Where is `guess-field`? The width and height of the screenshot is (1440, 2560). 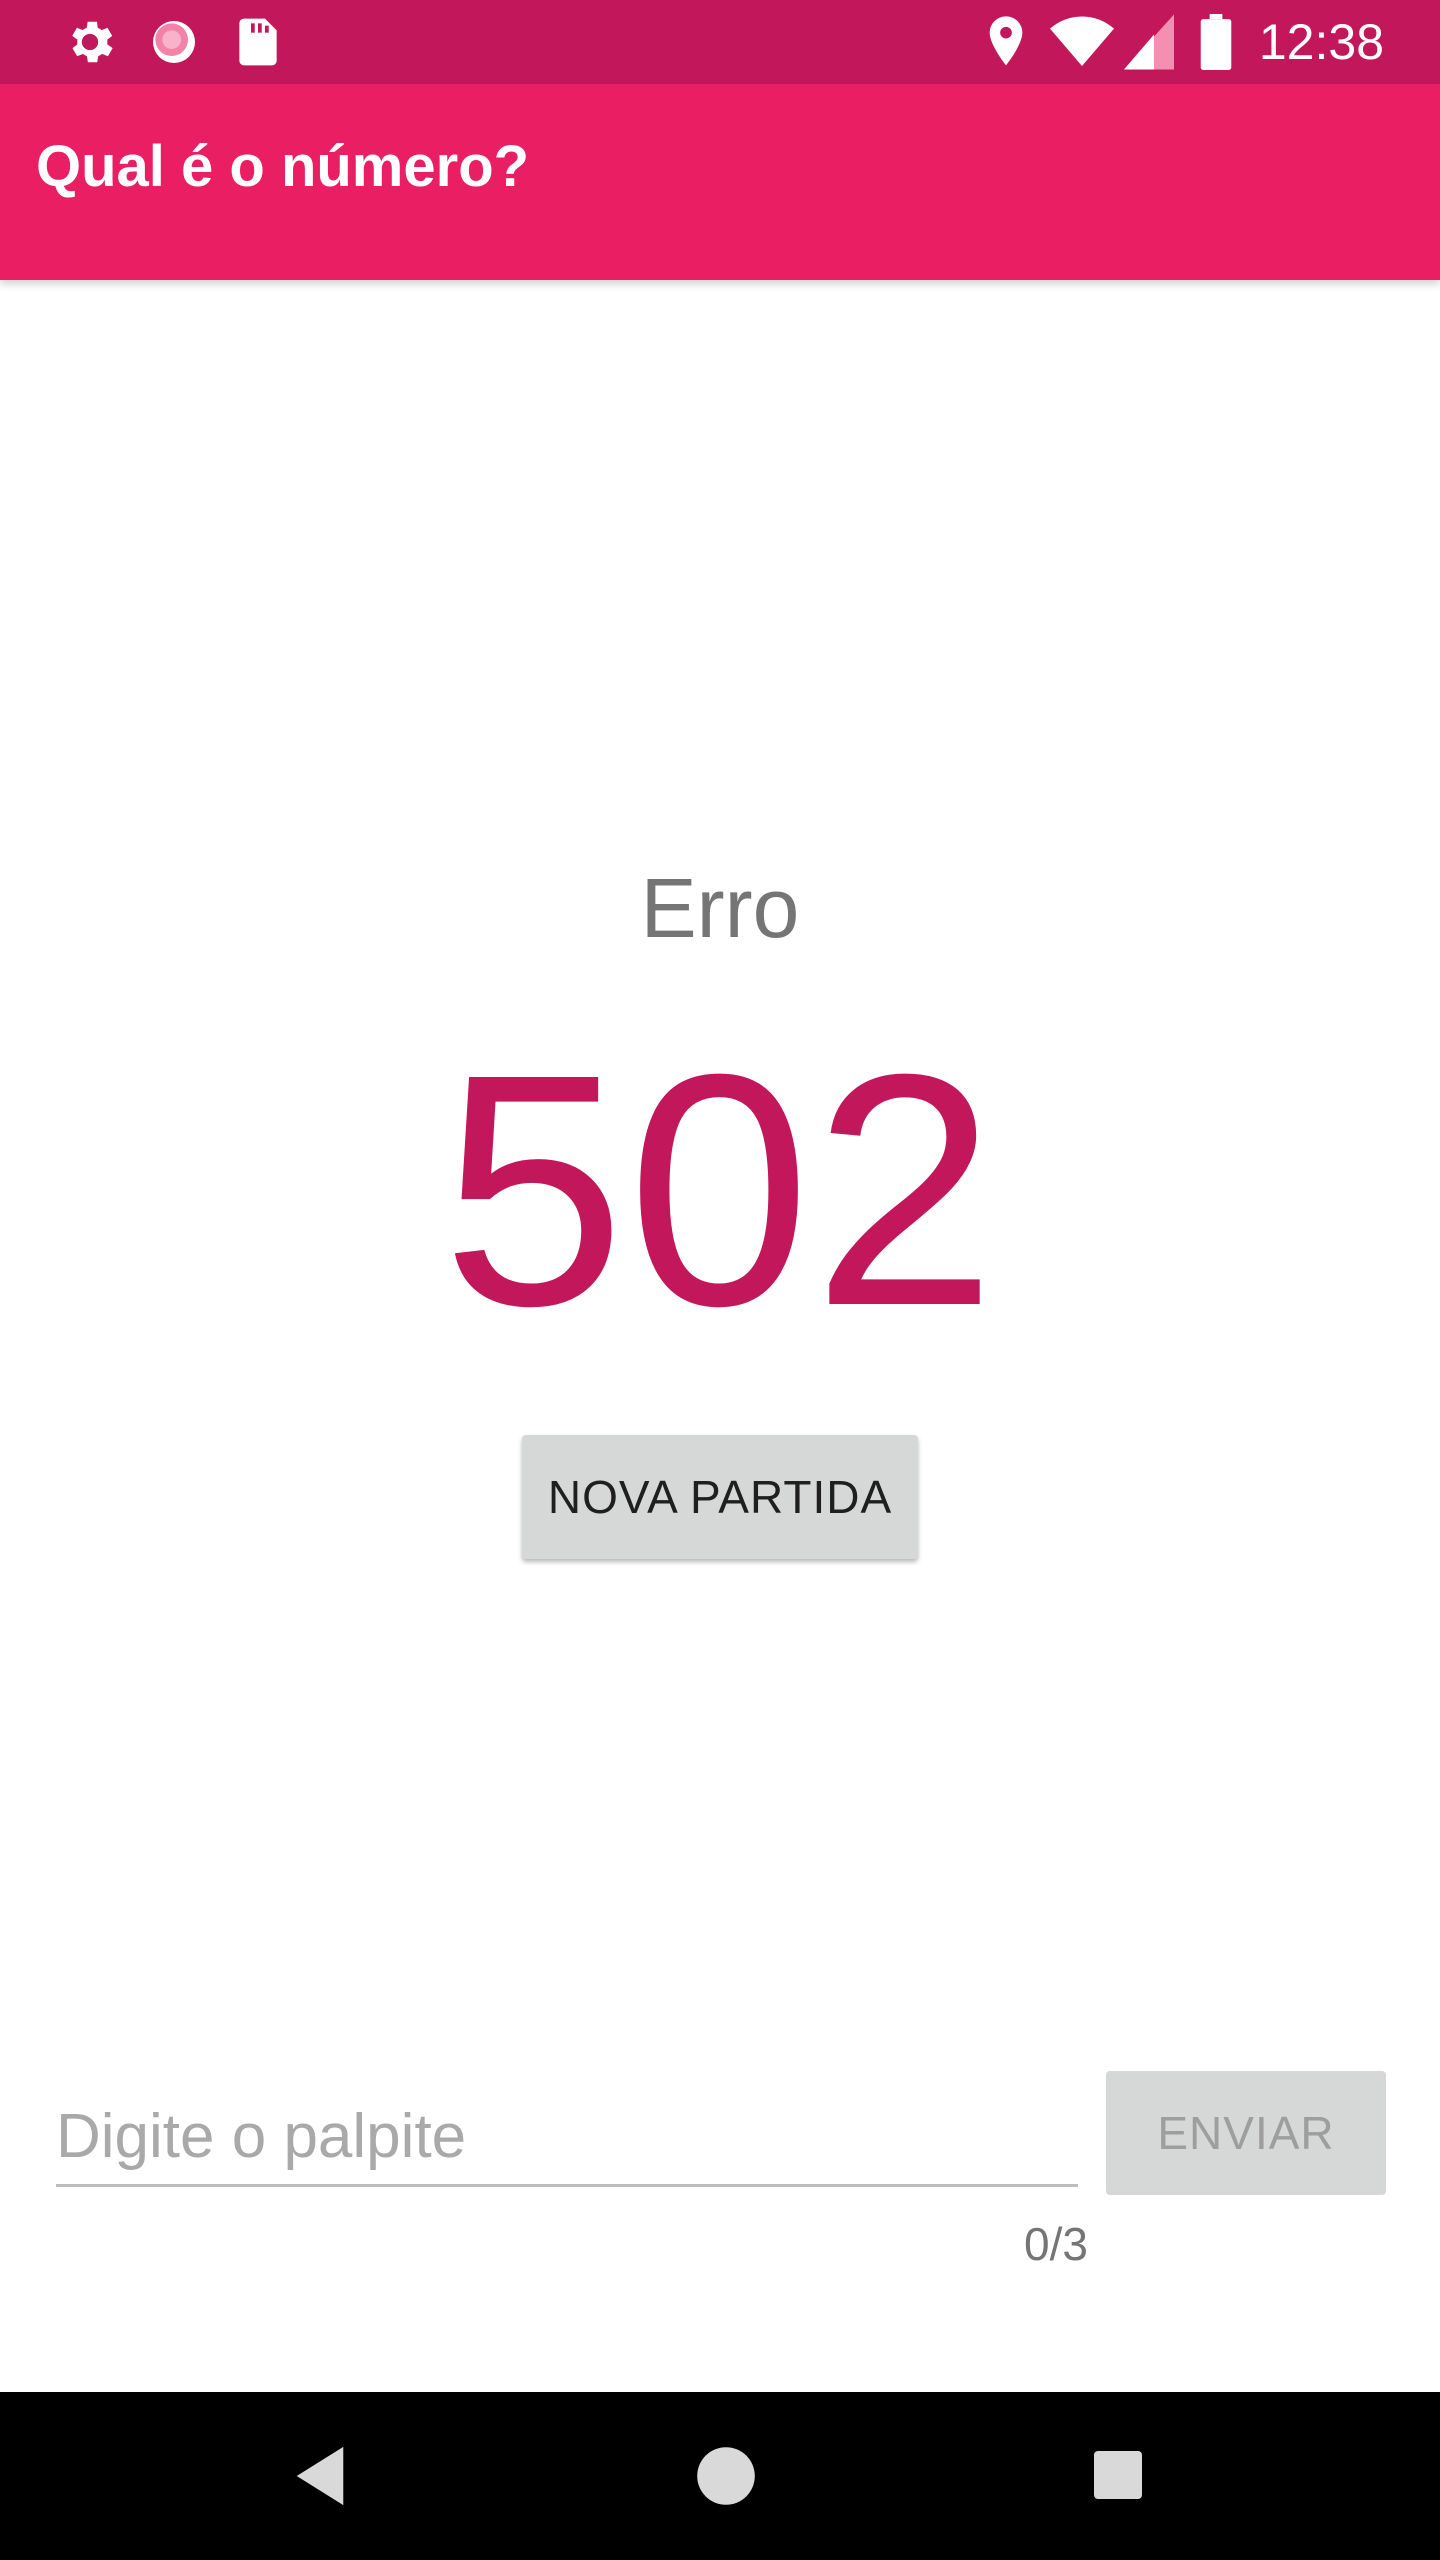 guess-field is located at coordinates (567, 2130).